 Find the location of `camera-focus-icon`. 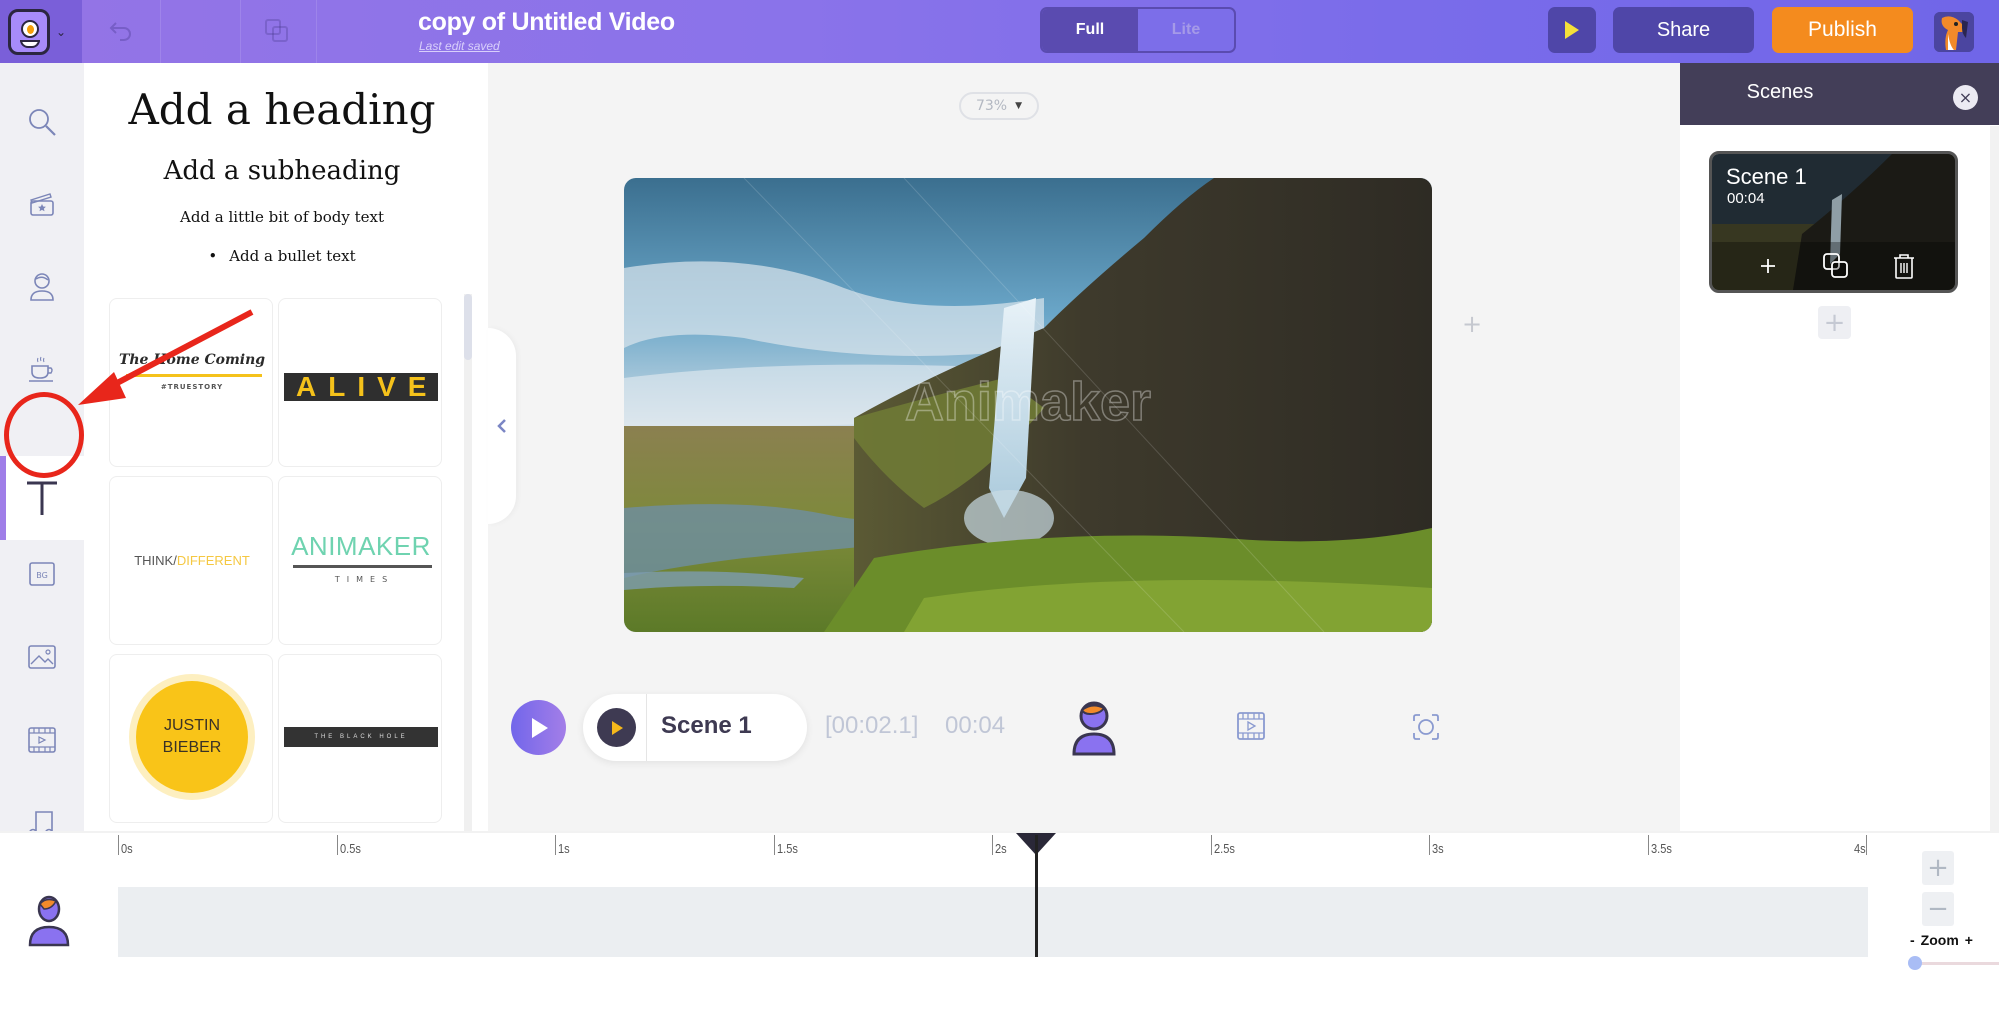

camera-focus-icon is located at coordinates (1426, 727).